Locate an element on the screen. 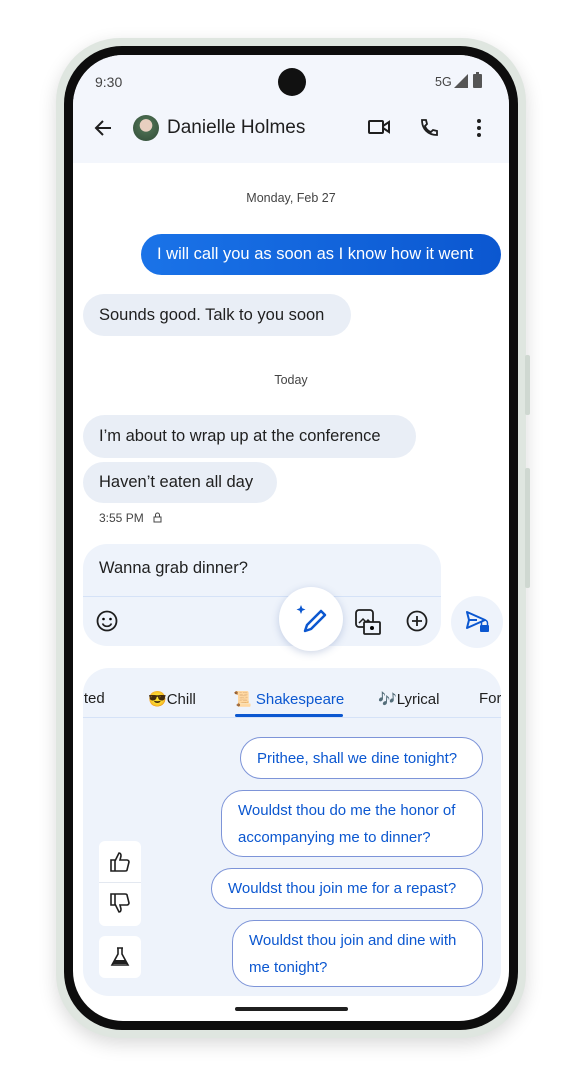 The width and height of the screenshot is (582, 1080). message-text: Haven’t eaten all day is located at coordinates (176, 482).